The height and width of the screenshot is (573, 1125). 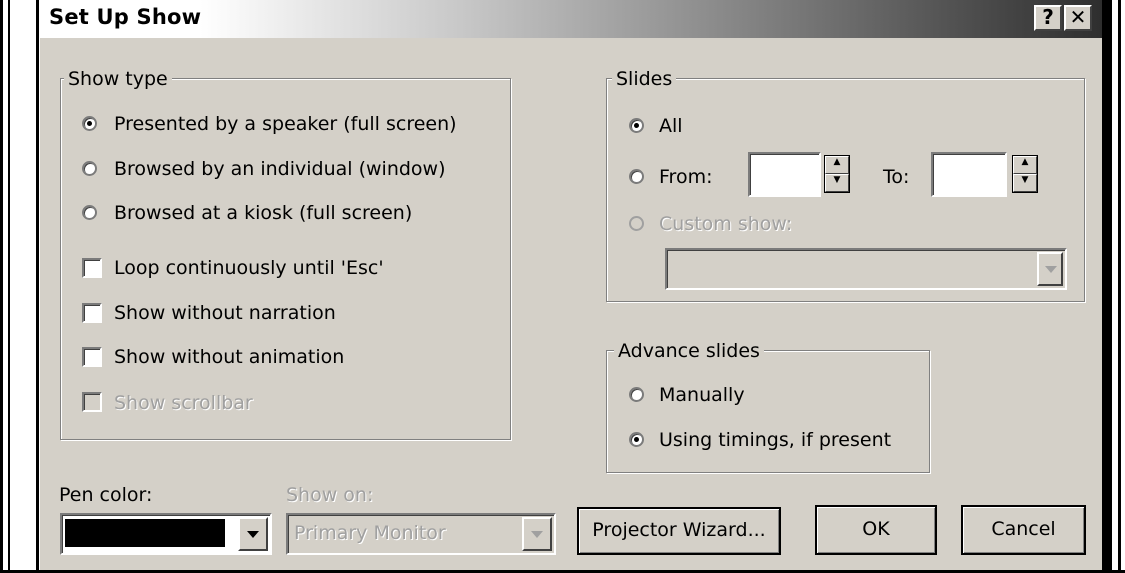 I want to click on label-using-timings: Using timings, if present, so click(x=775, y=440).